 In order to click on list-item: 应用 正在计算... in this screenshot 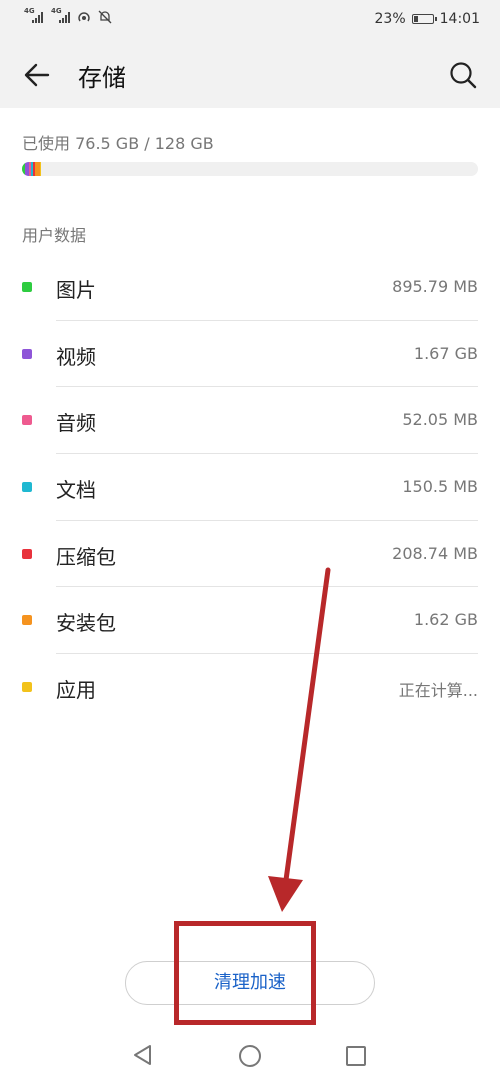, I will do `click(250, 687)`.